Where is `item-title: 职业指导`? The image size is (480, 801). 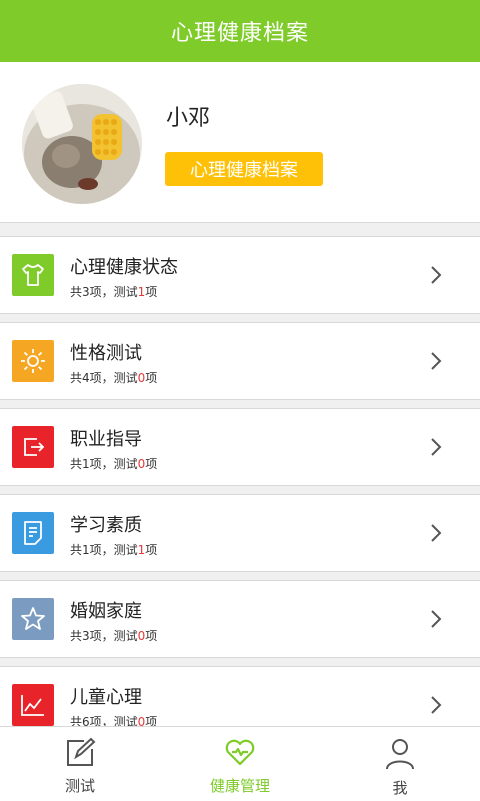 item-title: 职业指导 is located at coordinates (106, 439).